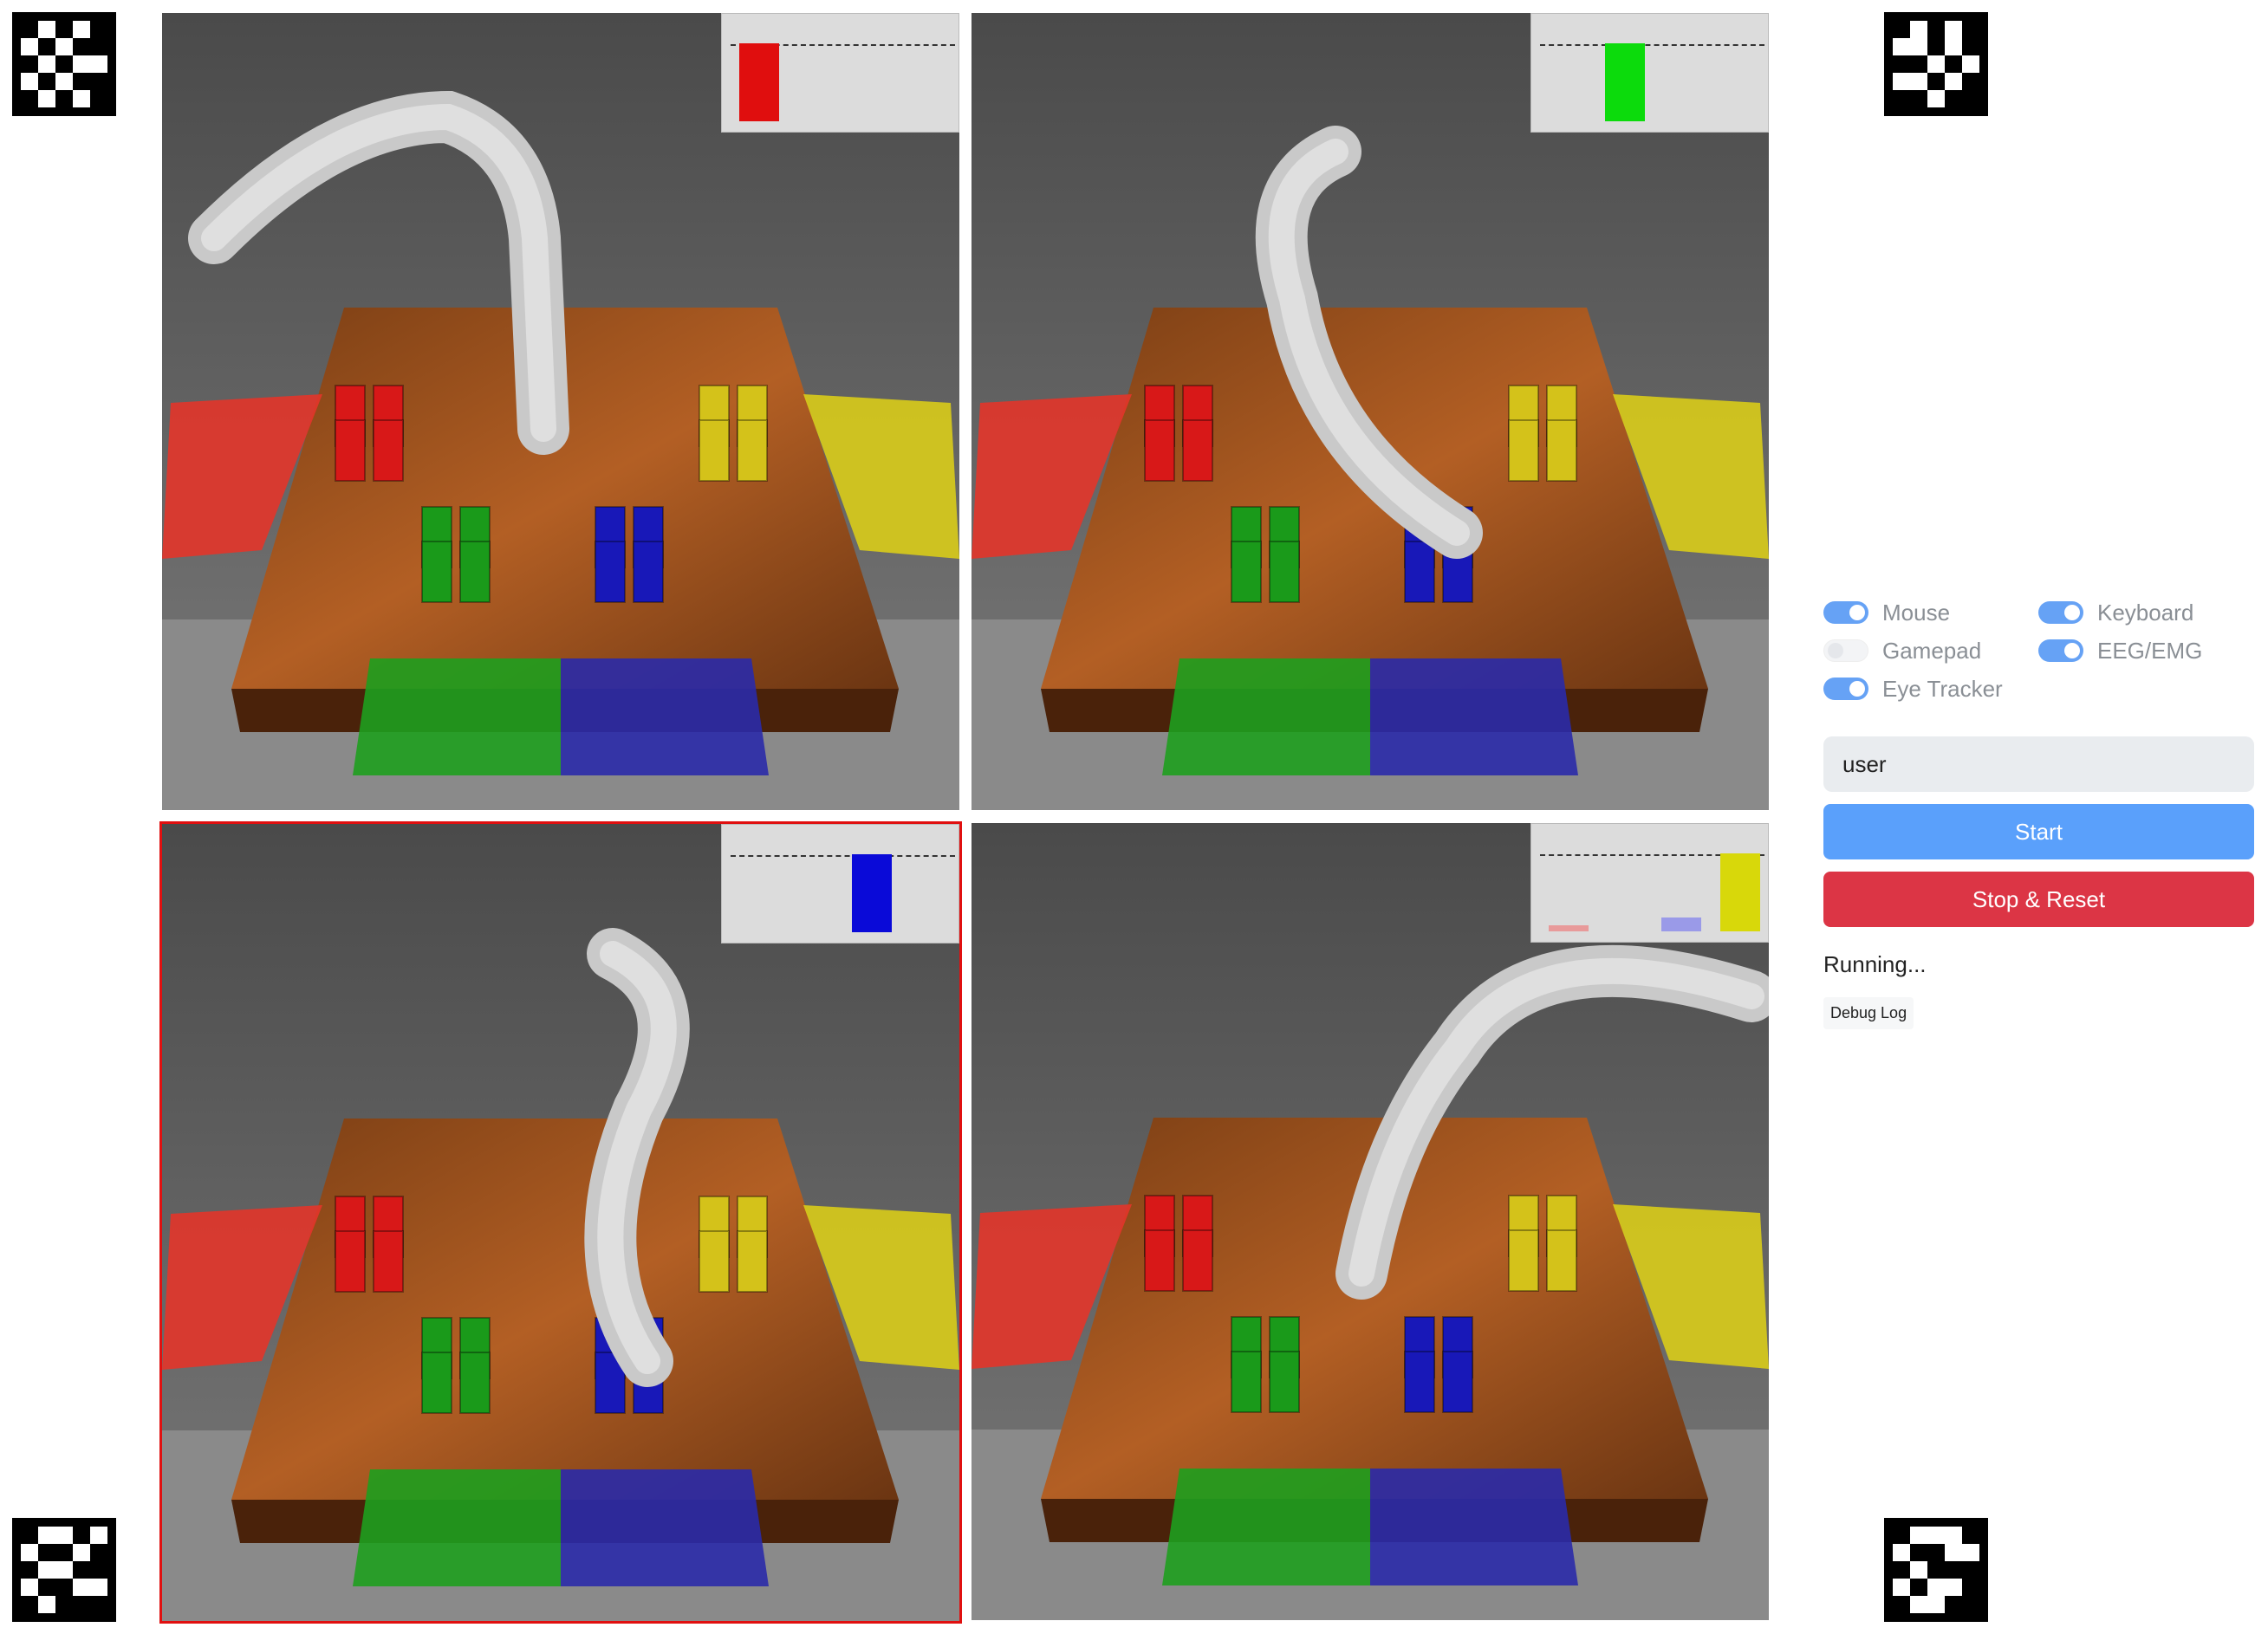 This screenshot has width=2268, height=1634. I want to click on fiducial-marker-bottom-left, so click(64, 1570).